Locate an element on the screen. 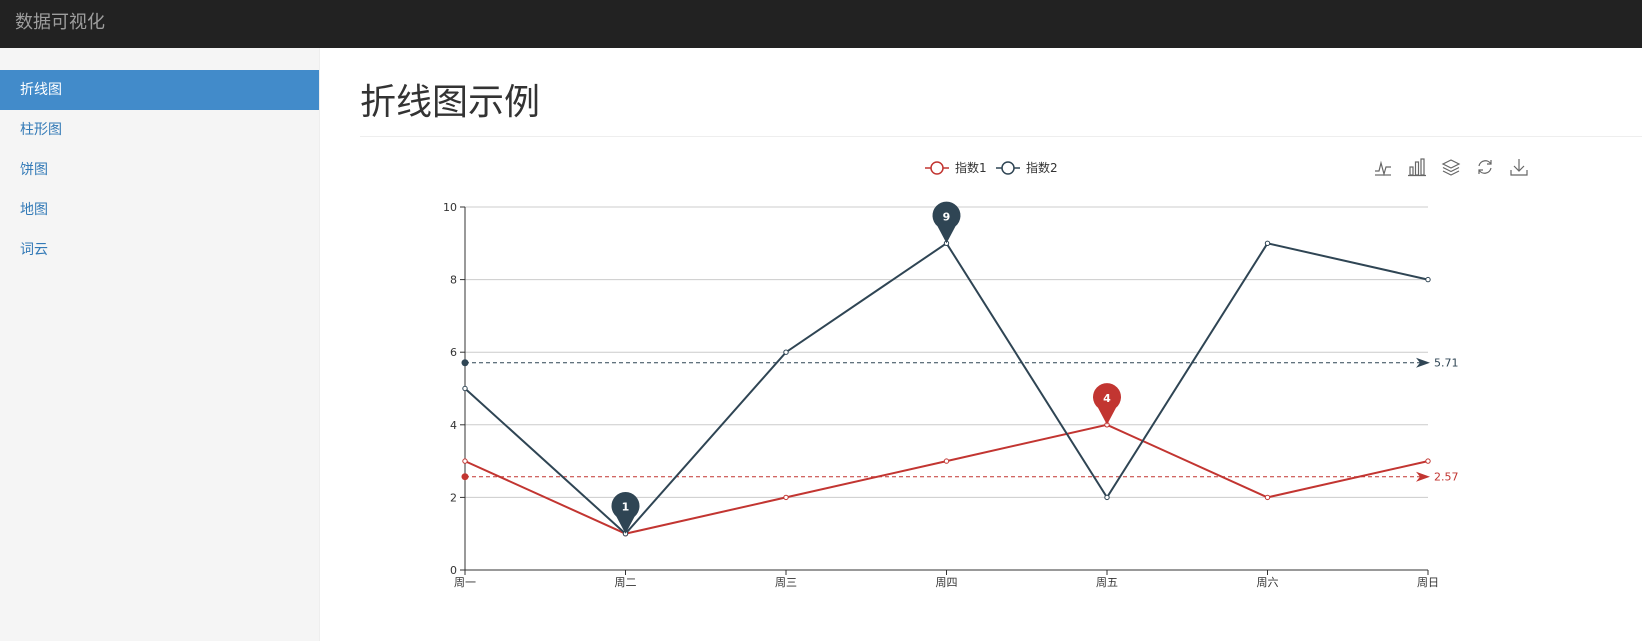 The width and height of the screenshot is (1642, 641). sidebar-item-bar-chart: 柱形图 is located at coordinates (159, 130).